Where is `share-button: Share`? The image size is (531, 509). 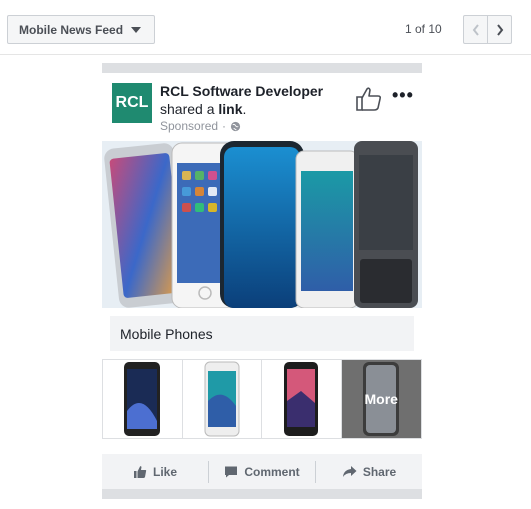 share-button: Share is located at coordinates (369, 471).